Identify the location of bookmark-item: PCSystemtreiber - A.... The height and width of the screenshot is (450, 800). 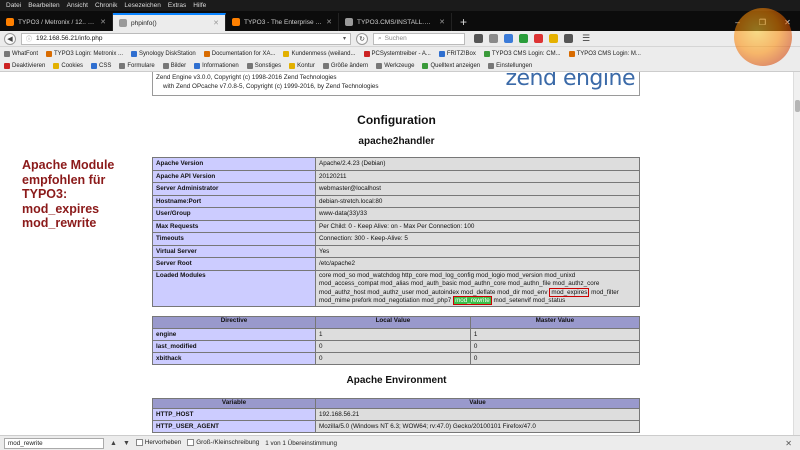
(397, 53).